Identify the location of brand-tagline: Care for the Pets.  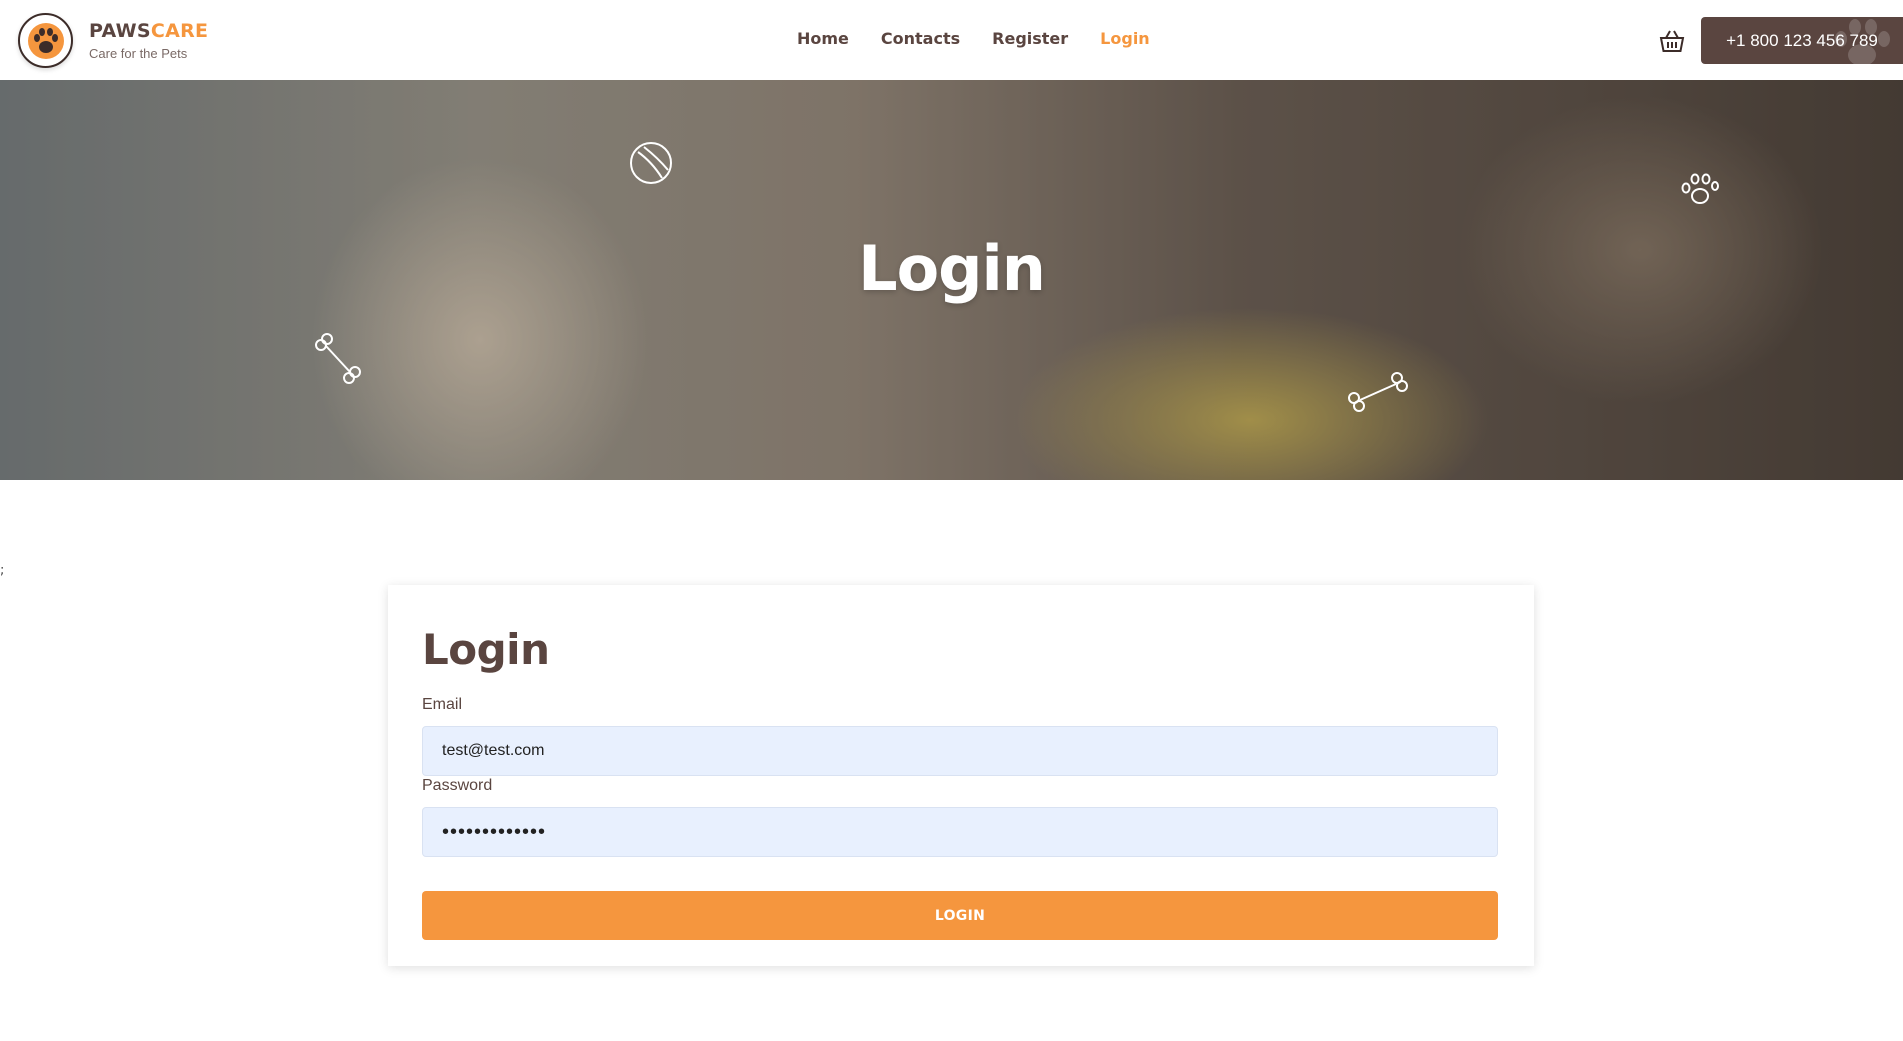
(138, 53).